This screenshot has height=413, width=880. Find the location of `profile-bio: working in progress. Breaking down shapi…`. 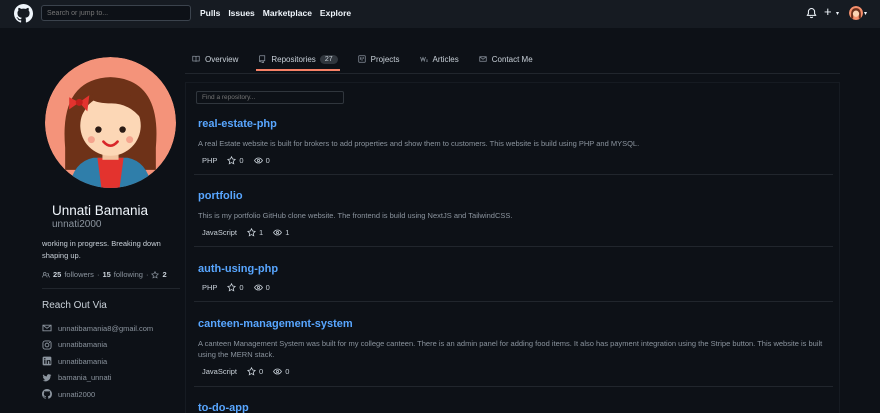

profile-bio: working in progress. Breaking down shapi… is located at coordinates (101, 249).